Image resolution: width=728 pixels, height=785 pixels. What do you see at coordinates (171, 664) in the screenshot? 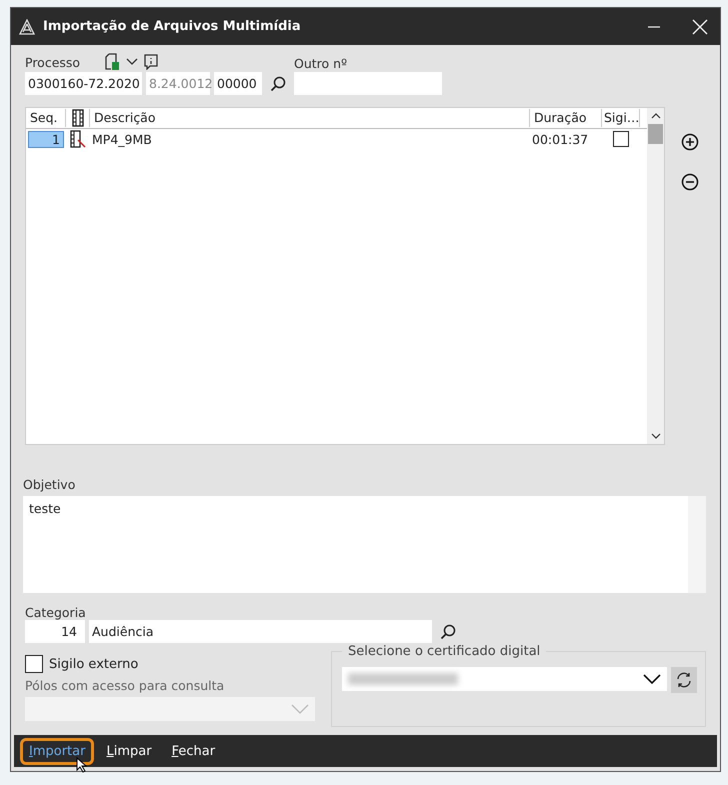
I see `checkbox: Sigilo externo` at bounding box center [171, 664].